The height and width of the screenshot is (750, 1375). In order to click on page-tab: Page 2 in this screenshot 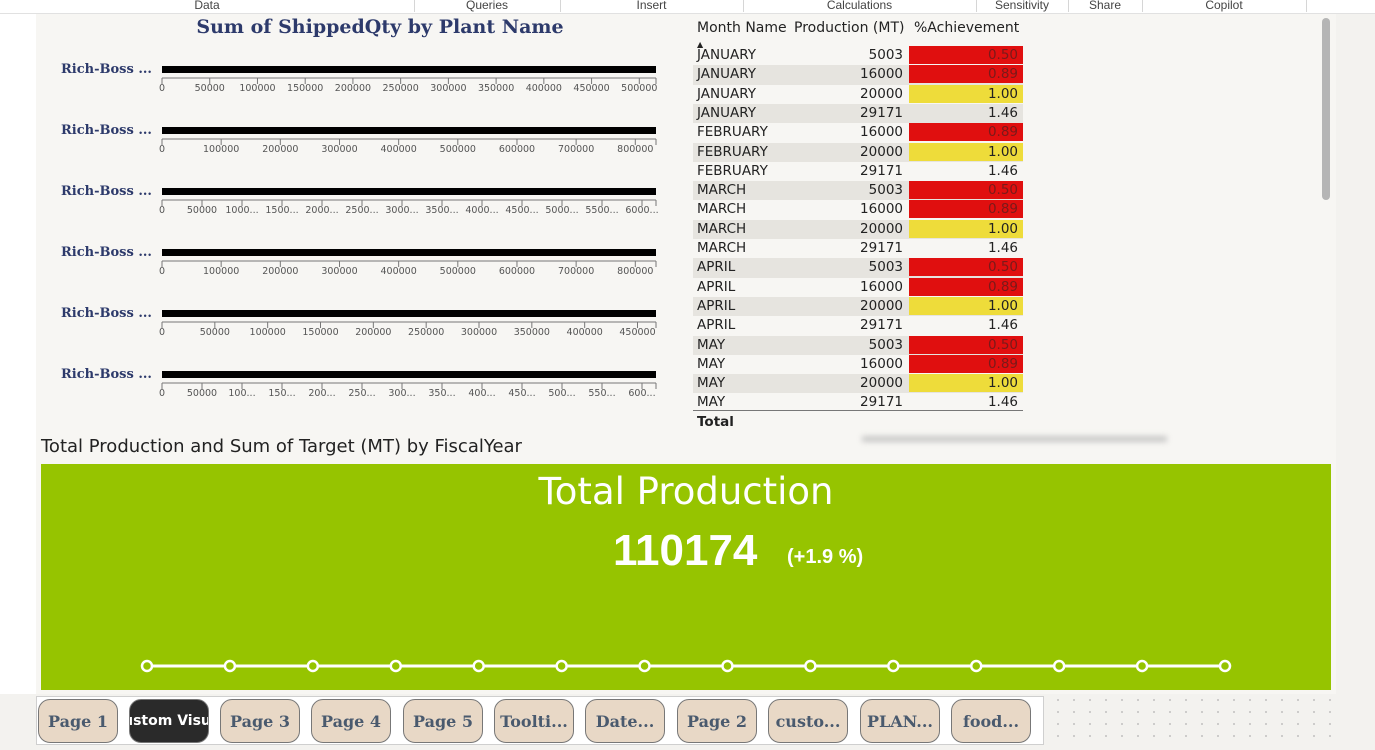, I will do `click(717, 721)`.